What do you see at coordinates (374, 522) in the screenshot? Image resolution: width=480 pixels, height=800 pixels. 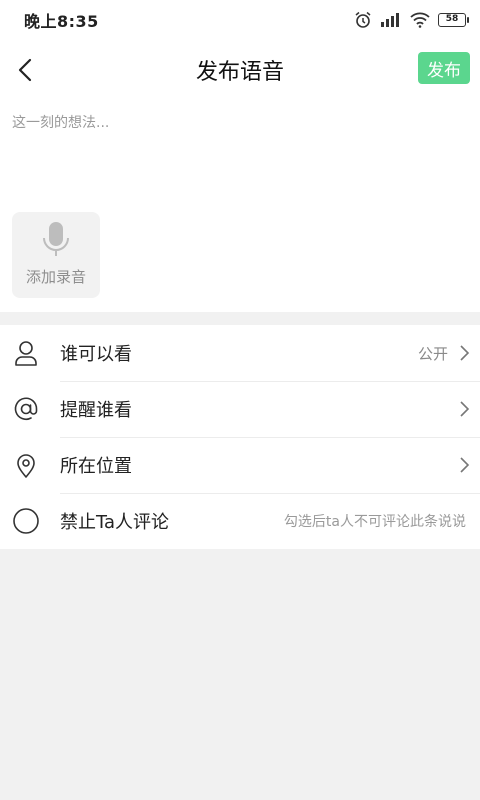 I see `forbid-comment-hint: 勾选后ta人不可评论此条说说` at bounding box center [374, 522].